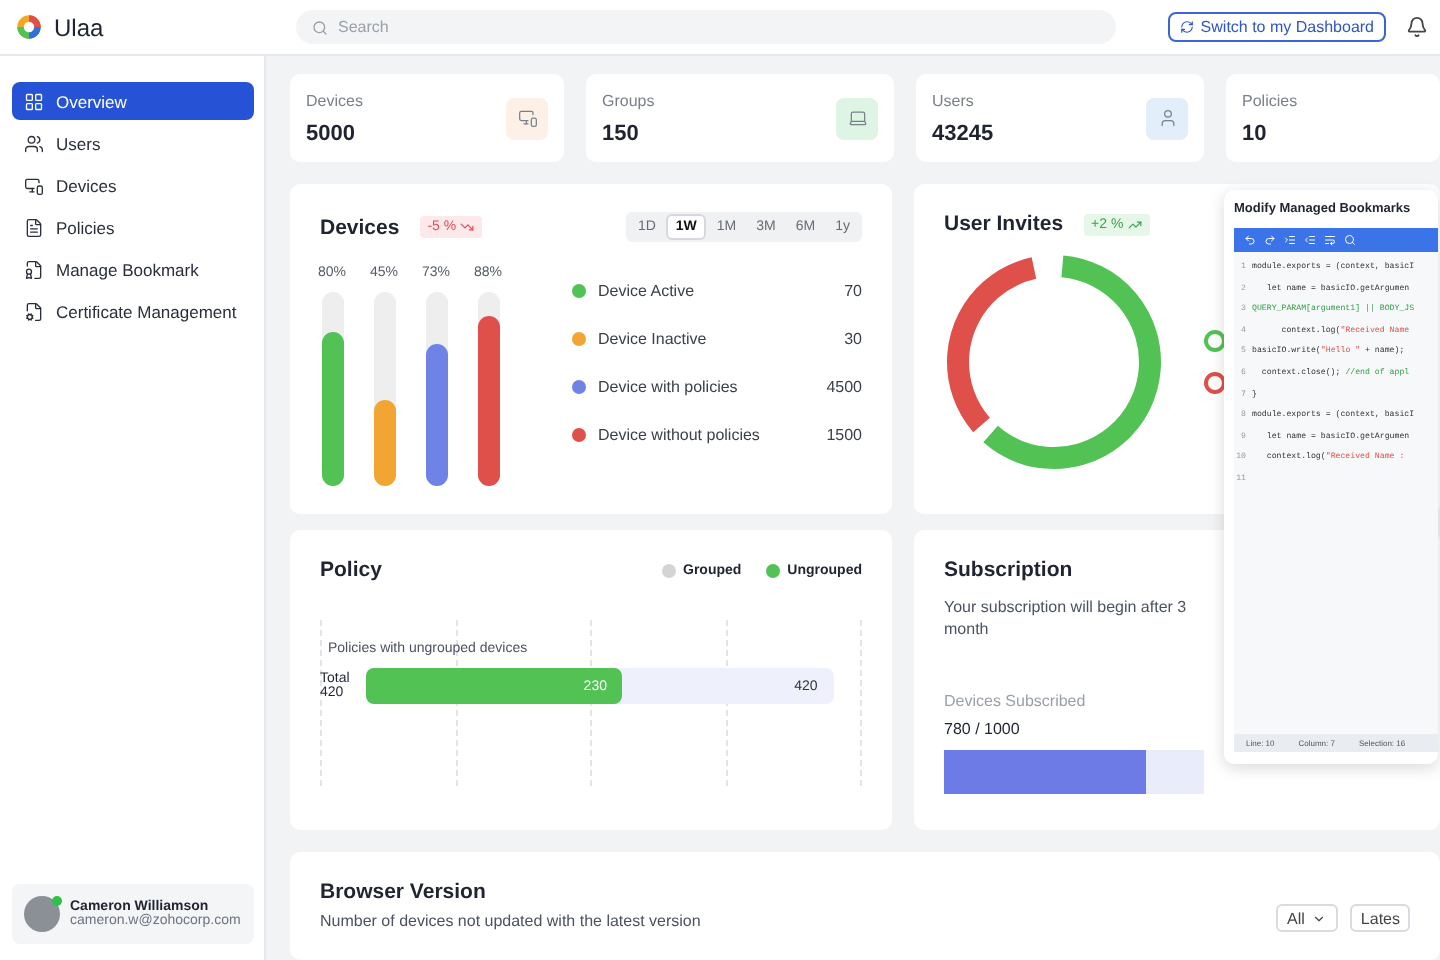  Describe the element at coordinates (79, 27) in the screenshot. I see `app-name: Ulaa` at that location.